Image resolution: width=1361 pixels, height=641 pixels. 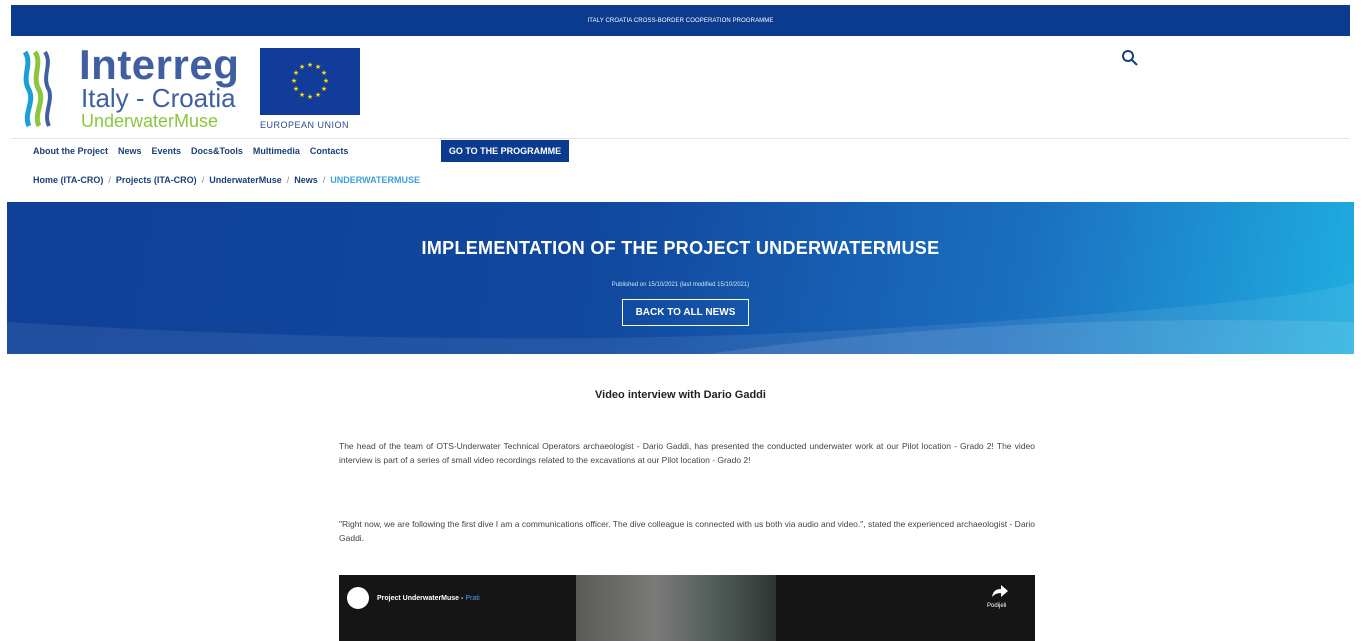 I want to click on nav-multimedia: Multimedia, so click(x=276, y=151).